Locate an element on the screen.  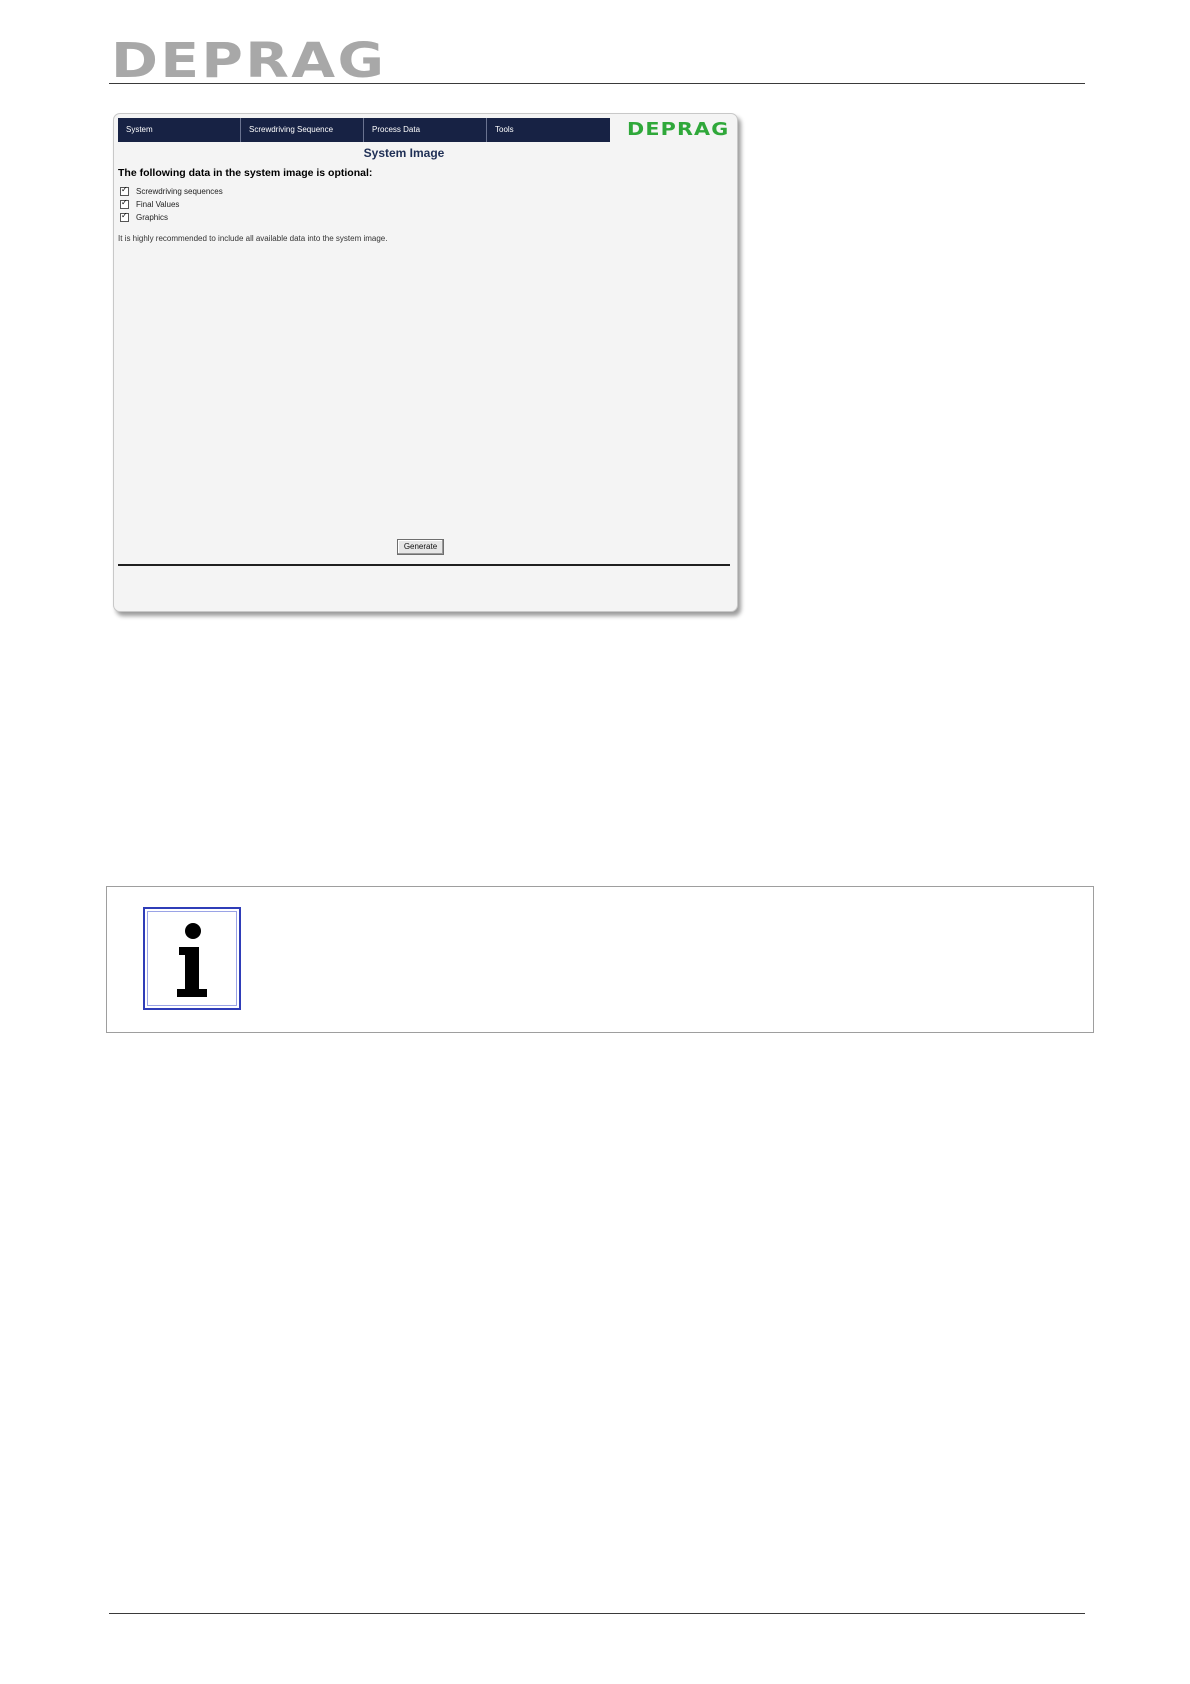
final-values-checkbox: ✓ is located at coordinates (124, 203).